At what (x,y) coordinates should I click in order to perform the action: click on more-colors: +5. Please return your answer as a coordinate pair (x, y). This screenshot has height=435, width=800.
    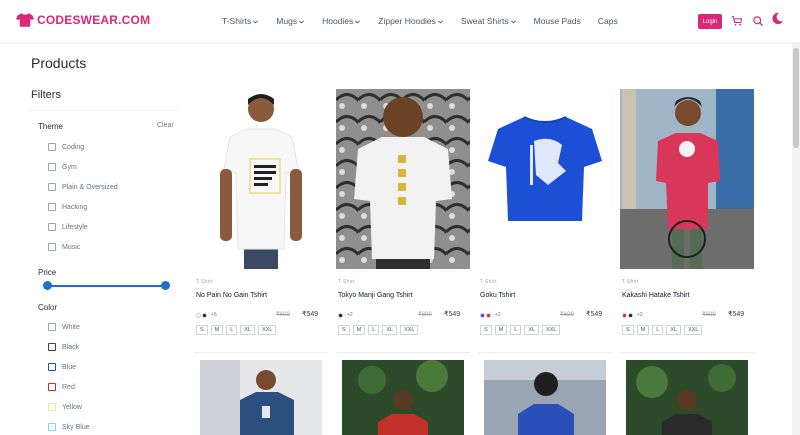
    Looking at the image, I should click on (214, 315).